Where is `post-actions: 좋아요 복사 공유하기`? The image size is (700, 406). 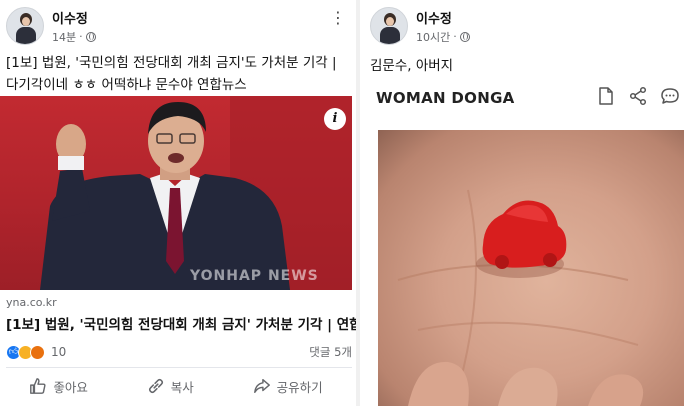
post-actions: 좋아요 복사 공유하기 is located at coordinates (176, 386).